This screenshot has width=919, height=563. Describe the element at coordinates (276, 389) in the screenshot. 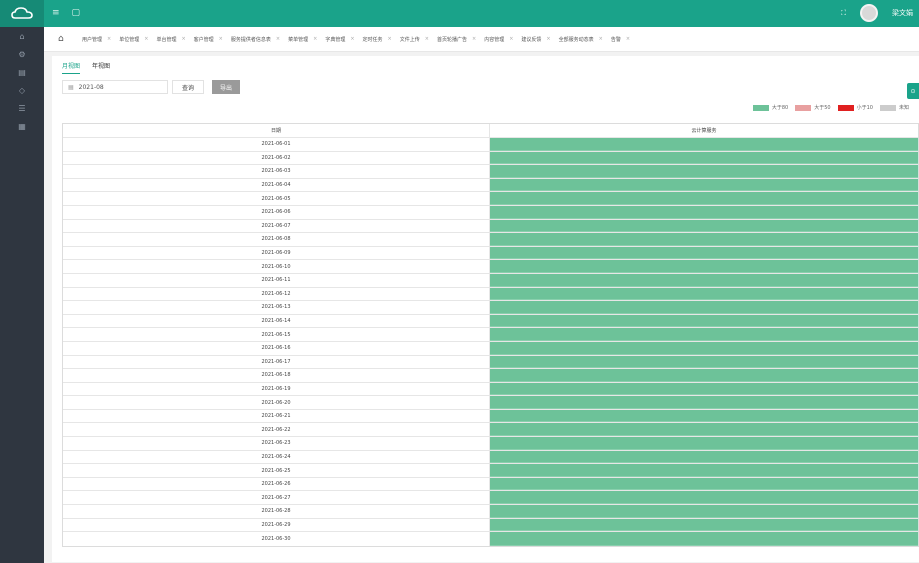

I see `date-cell: 2021-06-19` at that location.